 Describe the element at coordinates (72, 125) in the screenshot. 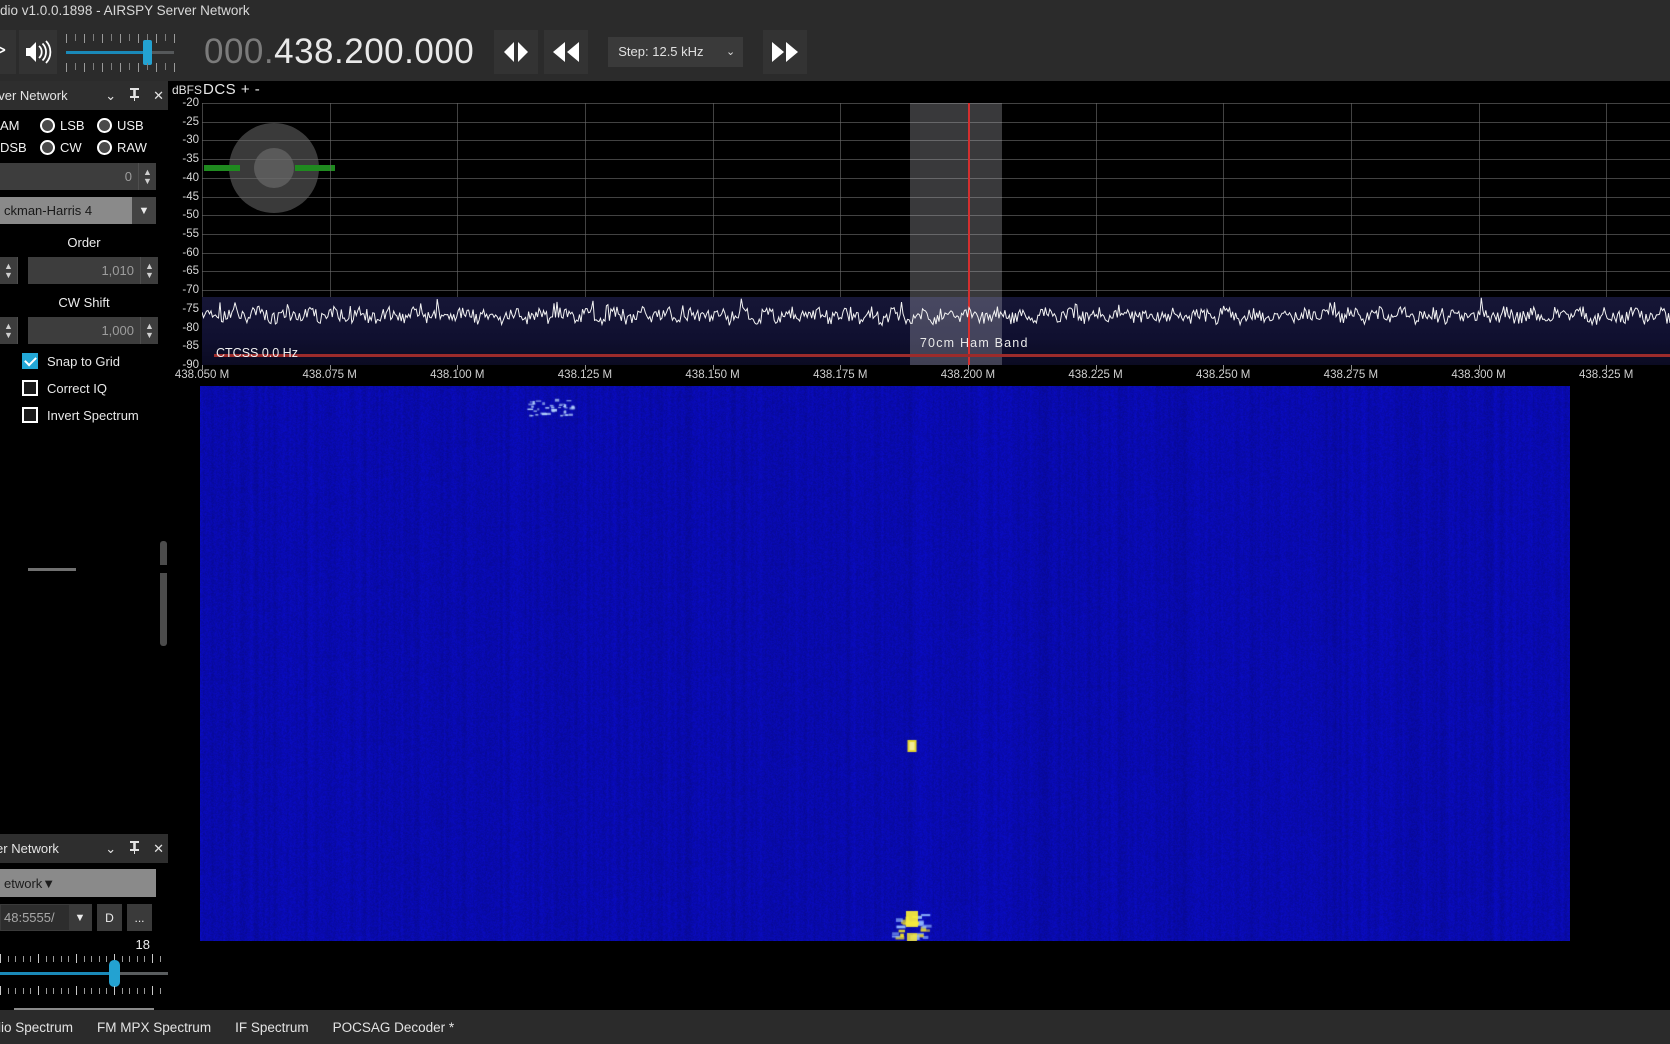

I see `mode-lsb-label: LSB` at that location.